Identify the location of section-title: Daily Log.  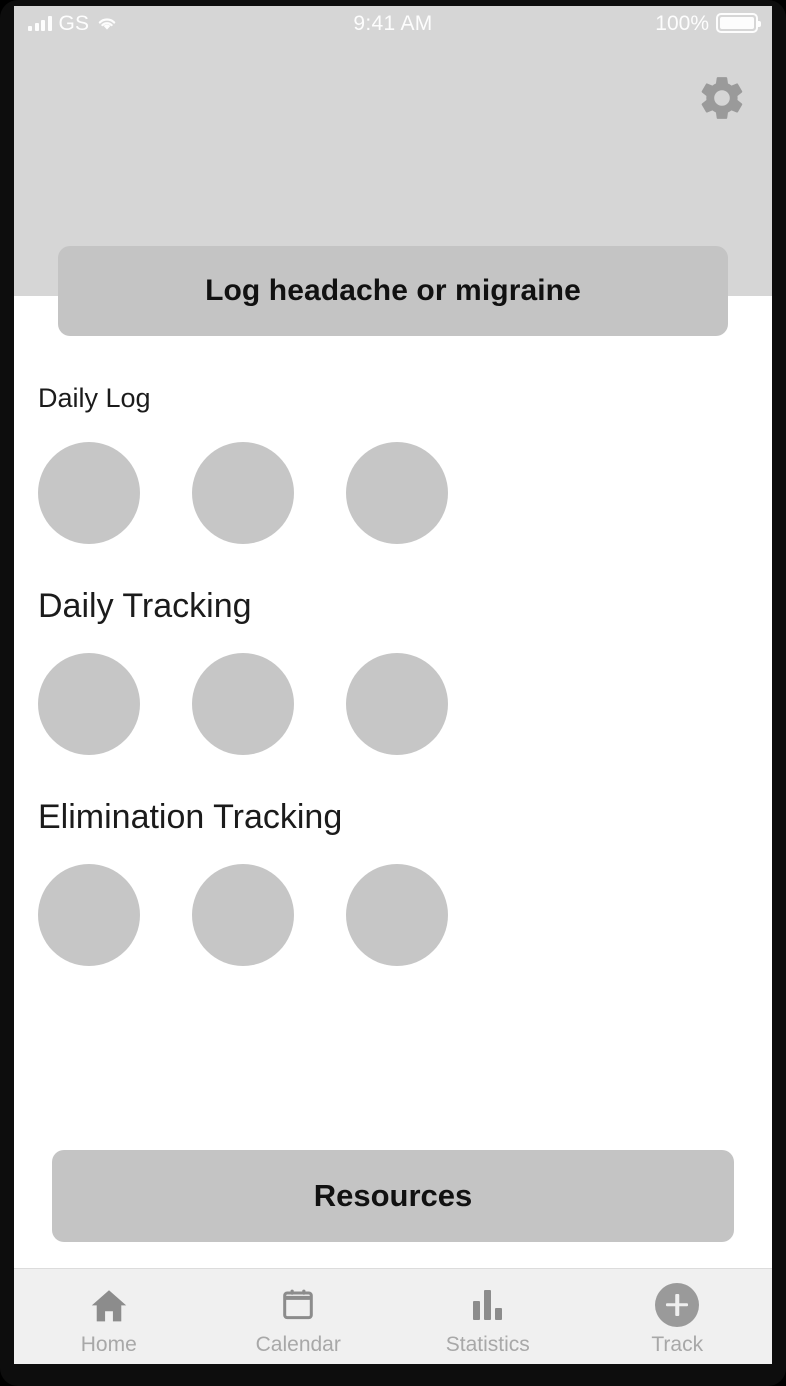
(94, 398).